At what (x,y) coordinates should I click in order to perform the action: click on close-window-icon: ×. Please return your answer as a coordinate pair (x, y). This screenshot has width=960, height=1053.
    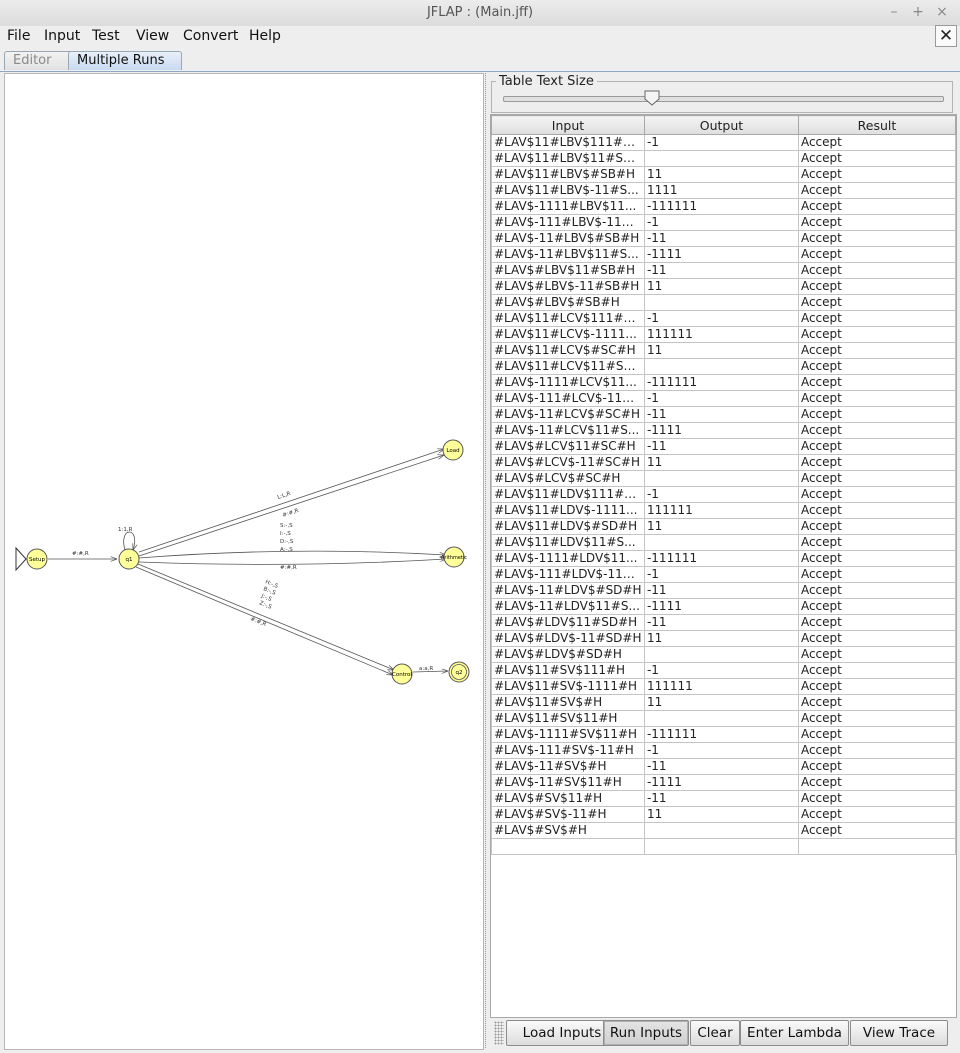
    Looking at the image, I should click on (942, 12).